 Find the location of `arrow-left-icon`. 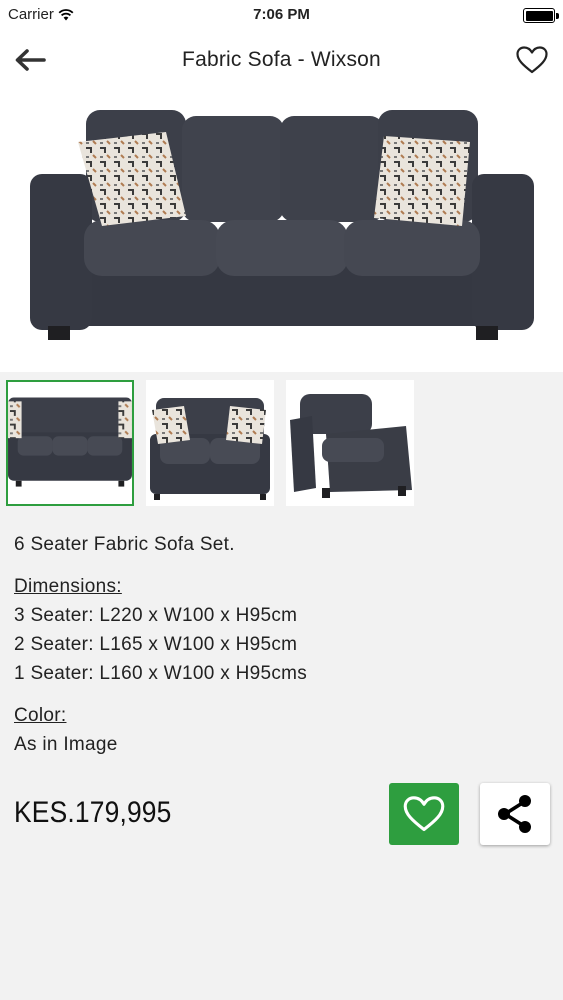

arrow-left-icon is located at coordinates (30, 60).